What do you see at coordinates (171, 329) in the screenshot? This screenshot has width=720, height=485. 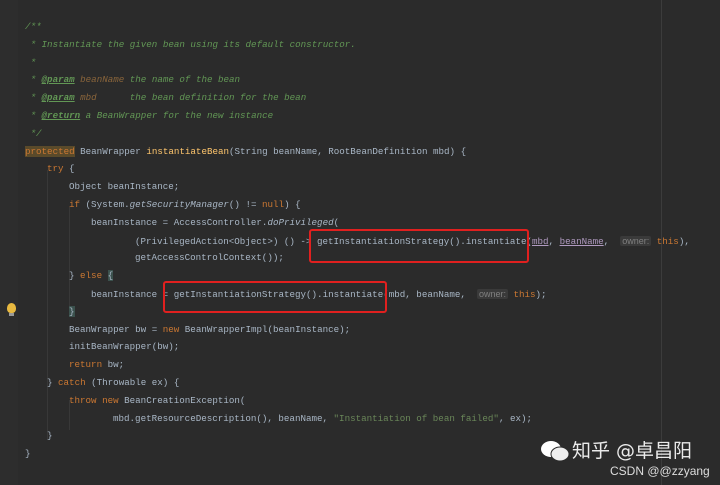 I see `code-token: new` at bounding box center [171, 329].